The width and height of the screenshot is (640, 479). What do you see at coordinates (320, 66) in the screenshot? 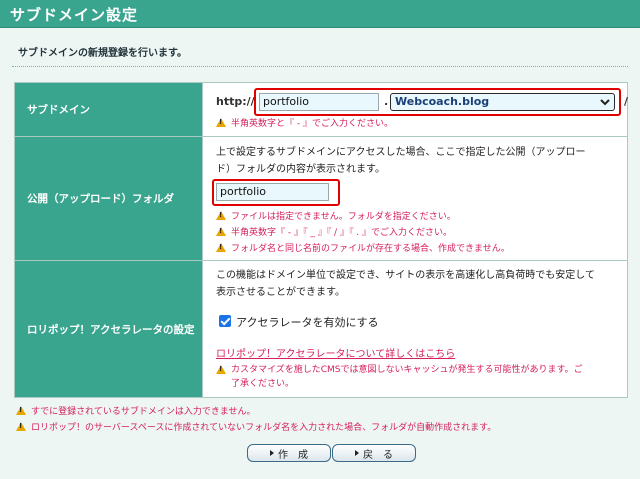
I see `divider` at bounding box center [320, 66].